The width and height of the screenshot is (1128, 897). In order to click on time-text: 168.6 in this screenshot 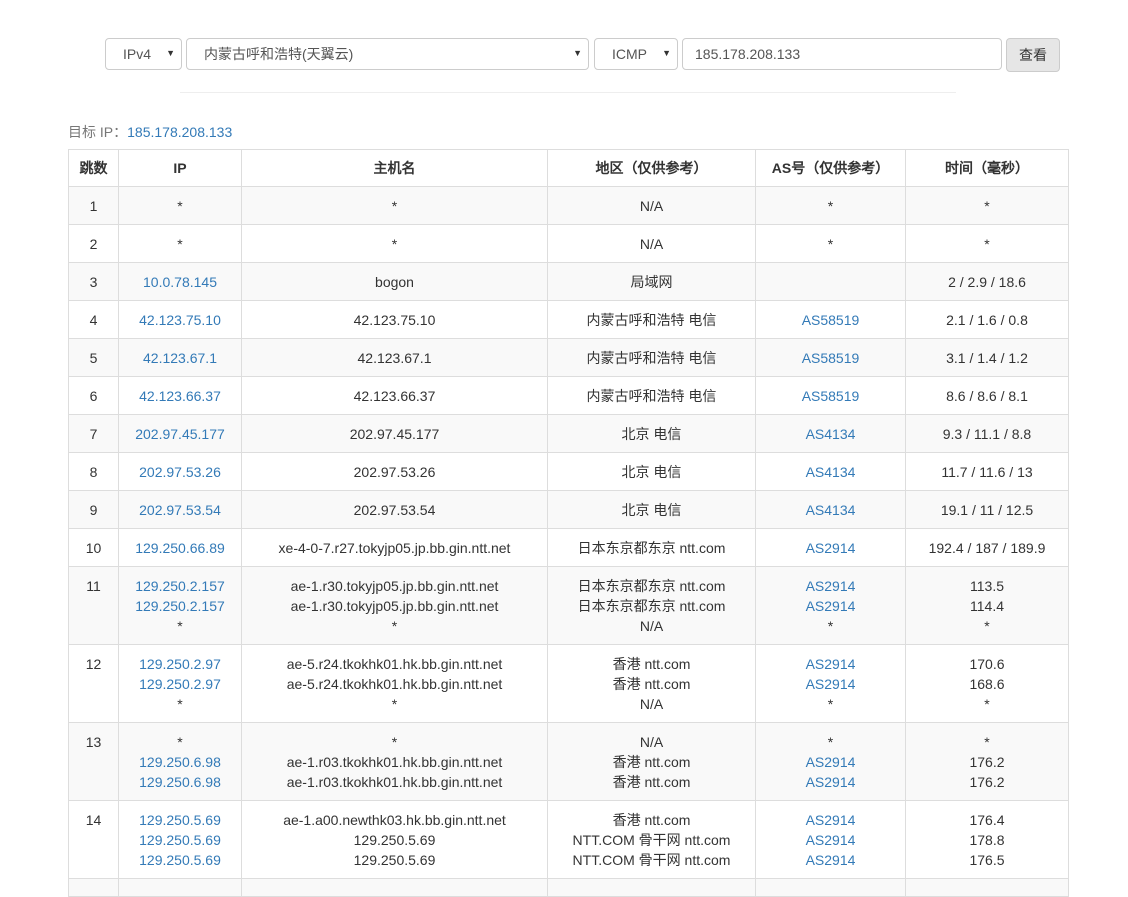, I will do `click(987, 684)`.